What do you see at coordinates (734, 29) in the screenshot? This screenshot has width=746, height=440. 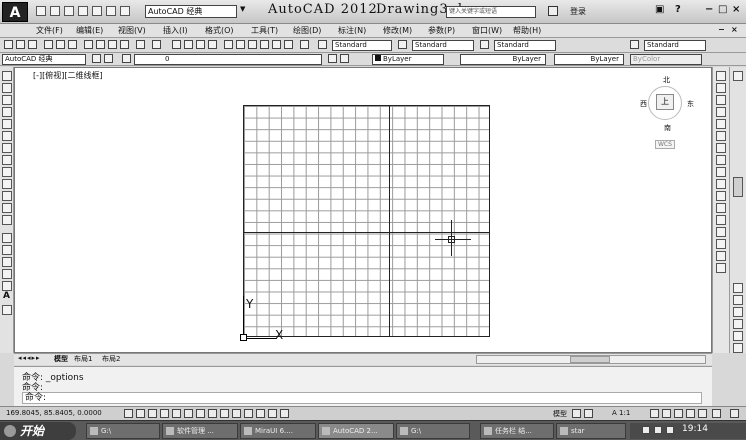 I see `doc-close-icon: ×` at bounding box center [734, 29].